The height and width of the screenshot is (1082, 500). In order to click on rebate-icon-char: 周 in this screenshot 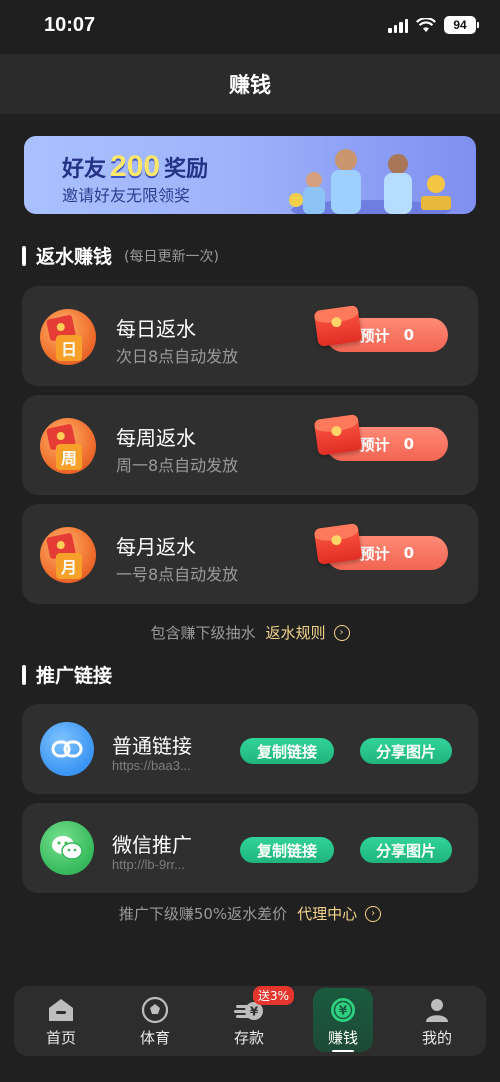, I will do `click(69, 457)`.